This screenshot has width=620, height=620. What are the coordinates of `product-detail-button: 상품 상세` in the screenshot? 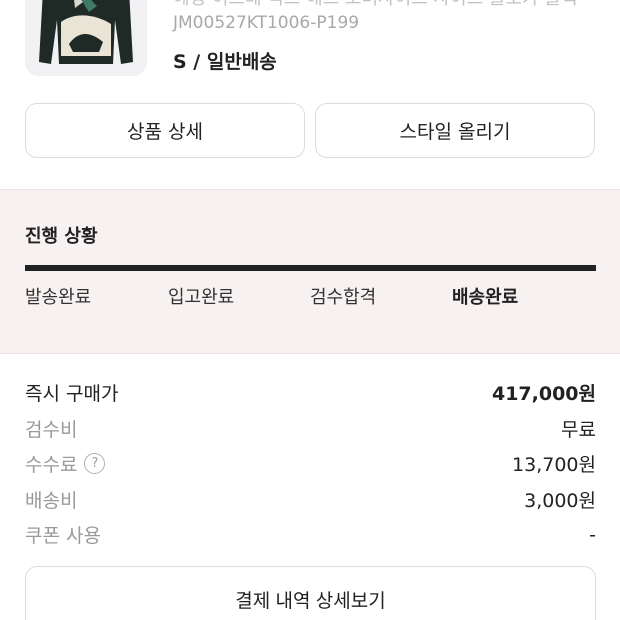 It's located at (165, 130).